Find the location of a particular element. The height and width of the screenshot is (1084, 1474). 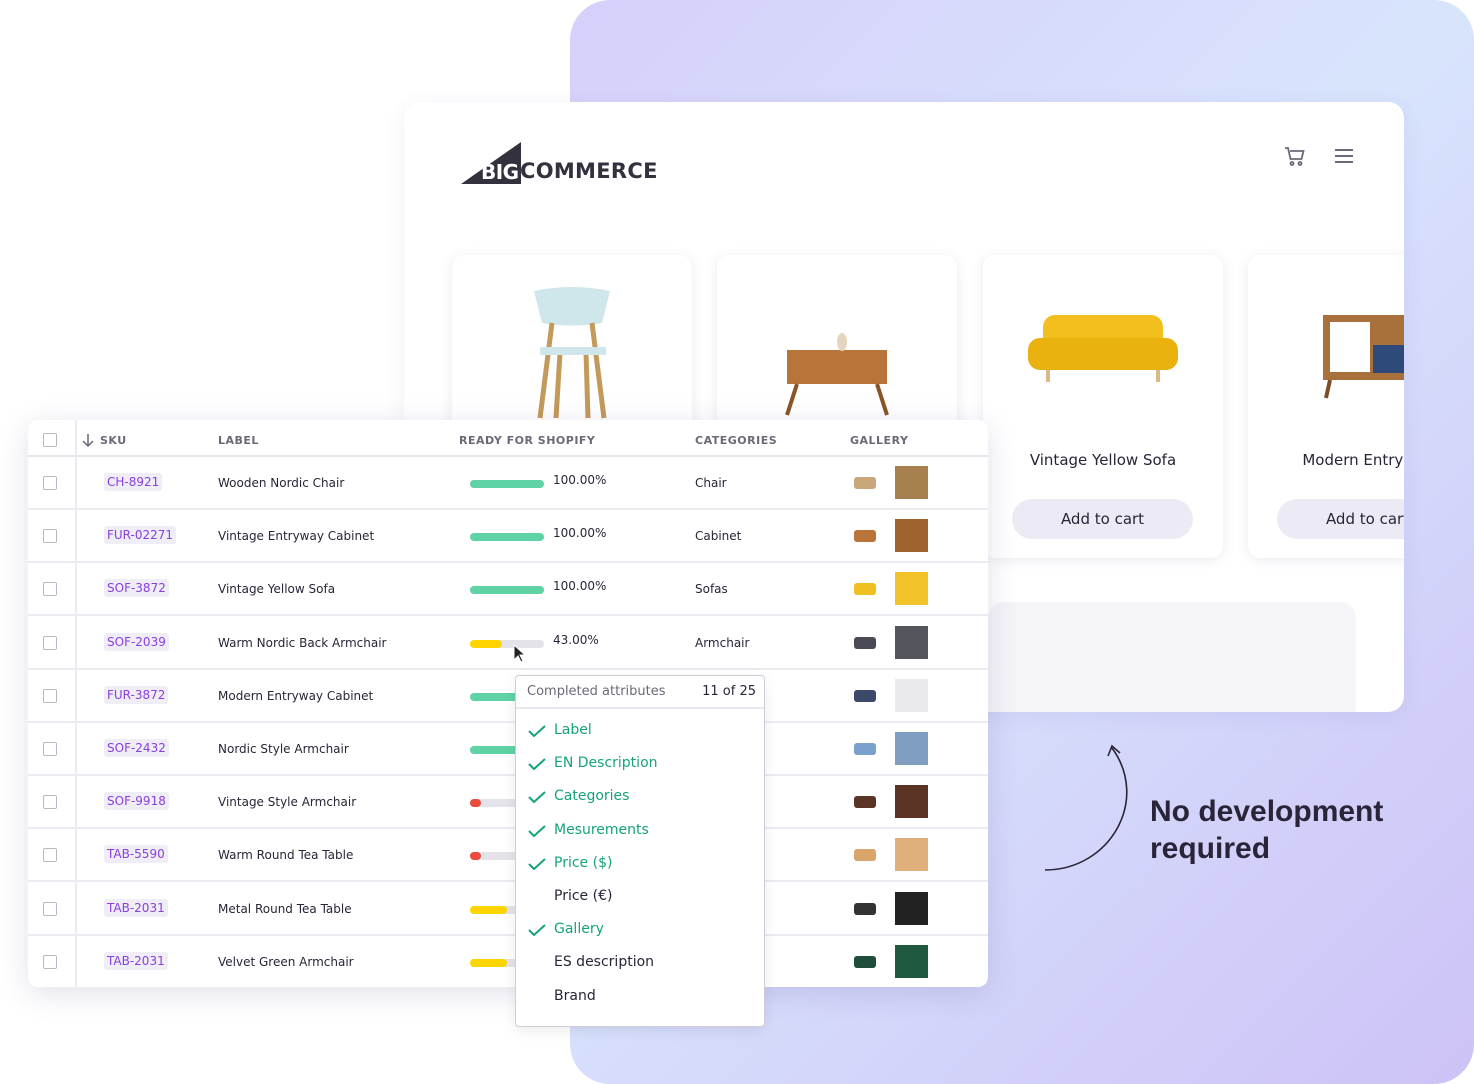

sku-badge: CH-8921 is located at coordinates (133, 482).